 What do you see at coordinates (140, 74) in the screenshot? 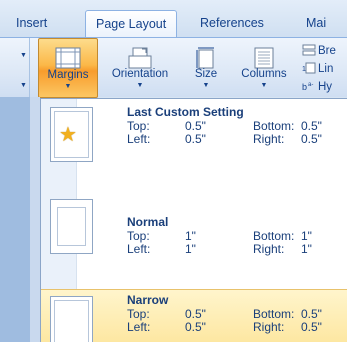
I see `orientation-label: Orientation` at bounding box center [140, 74].